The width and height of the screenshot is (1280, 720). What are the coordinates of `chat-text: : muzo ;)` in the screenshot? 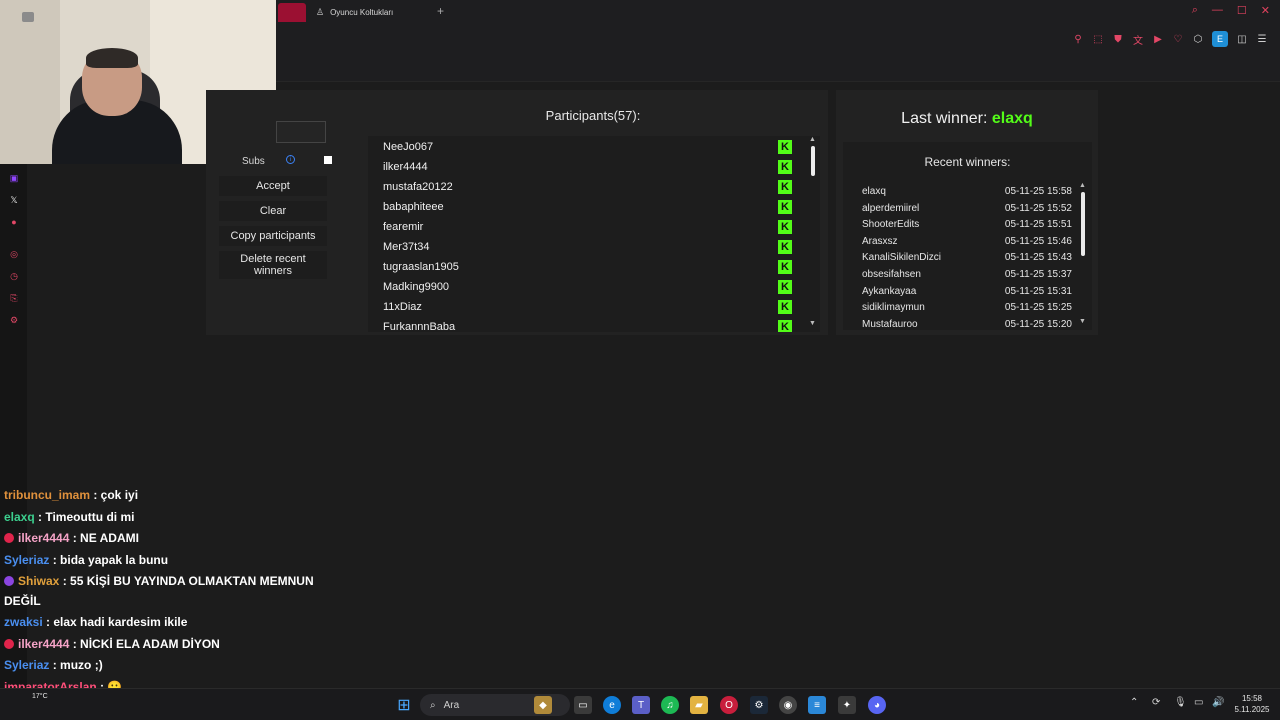 It's located at (76, 665).